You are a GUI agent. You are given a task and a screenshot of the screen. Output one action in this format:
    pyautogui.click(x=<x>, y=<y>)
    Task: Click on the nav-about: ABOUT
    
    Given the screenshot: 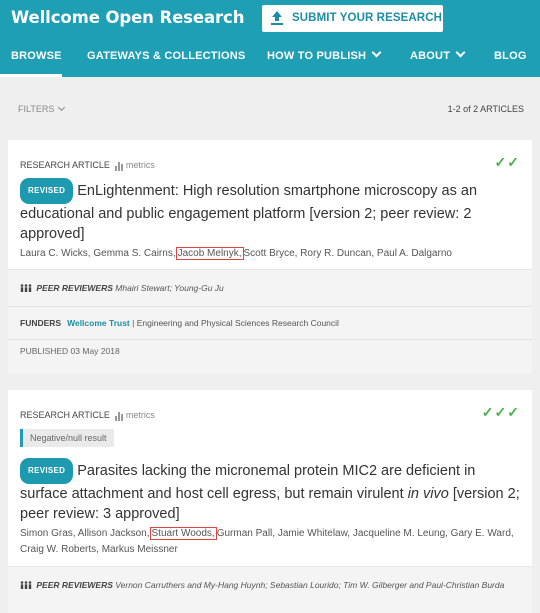 What is the action you would take?
    pyautogui.click(x=438, y=54)
    